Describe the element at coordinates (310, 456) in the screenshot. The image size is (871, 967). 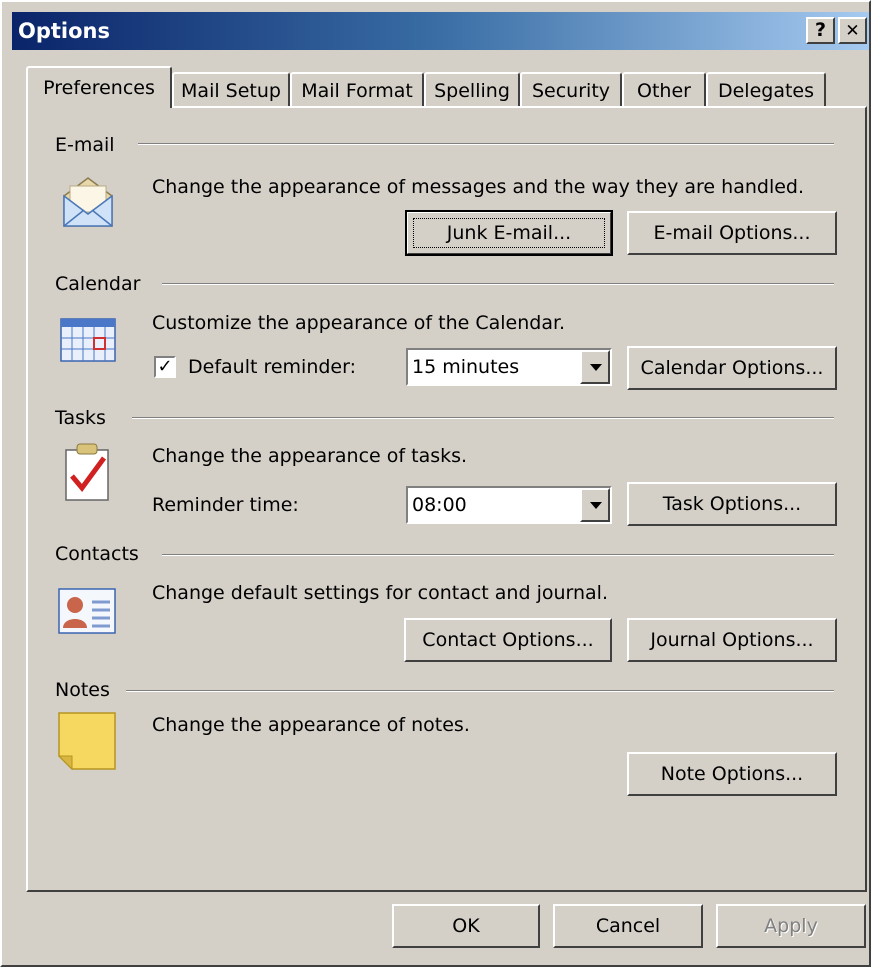
I see `tasks-description: Change the appearance of tasks.` at that location.